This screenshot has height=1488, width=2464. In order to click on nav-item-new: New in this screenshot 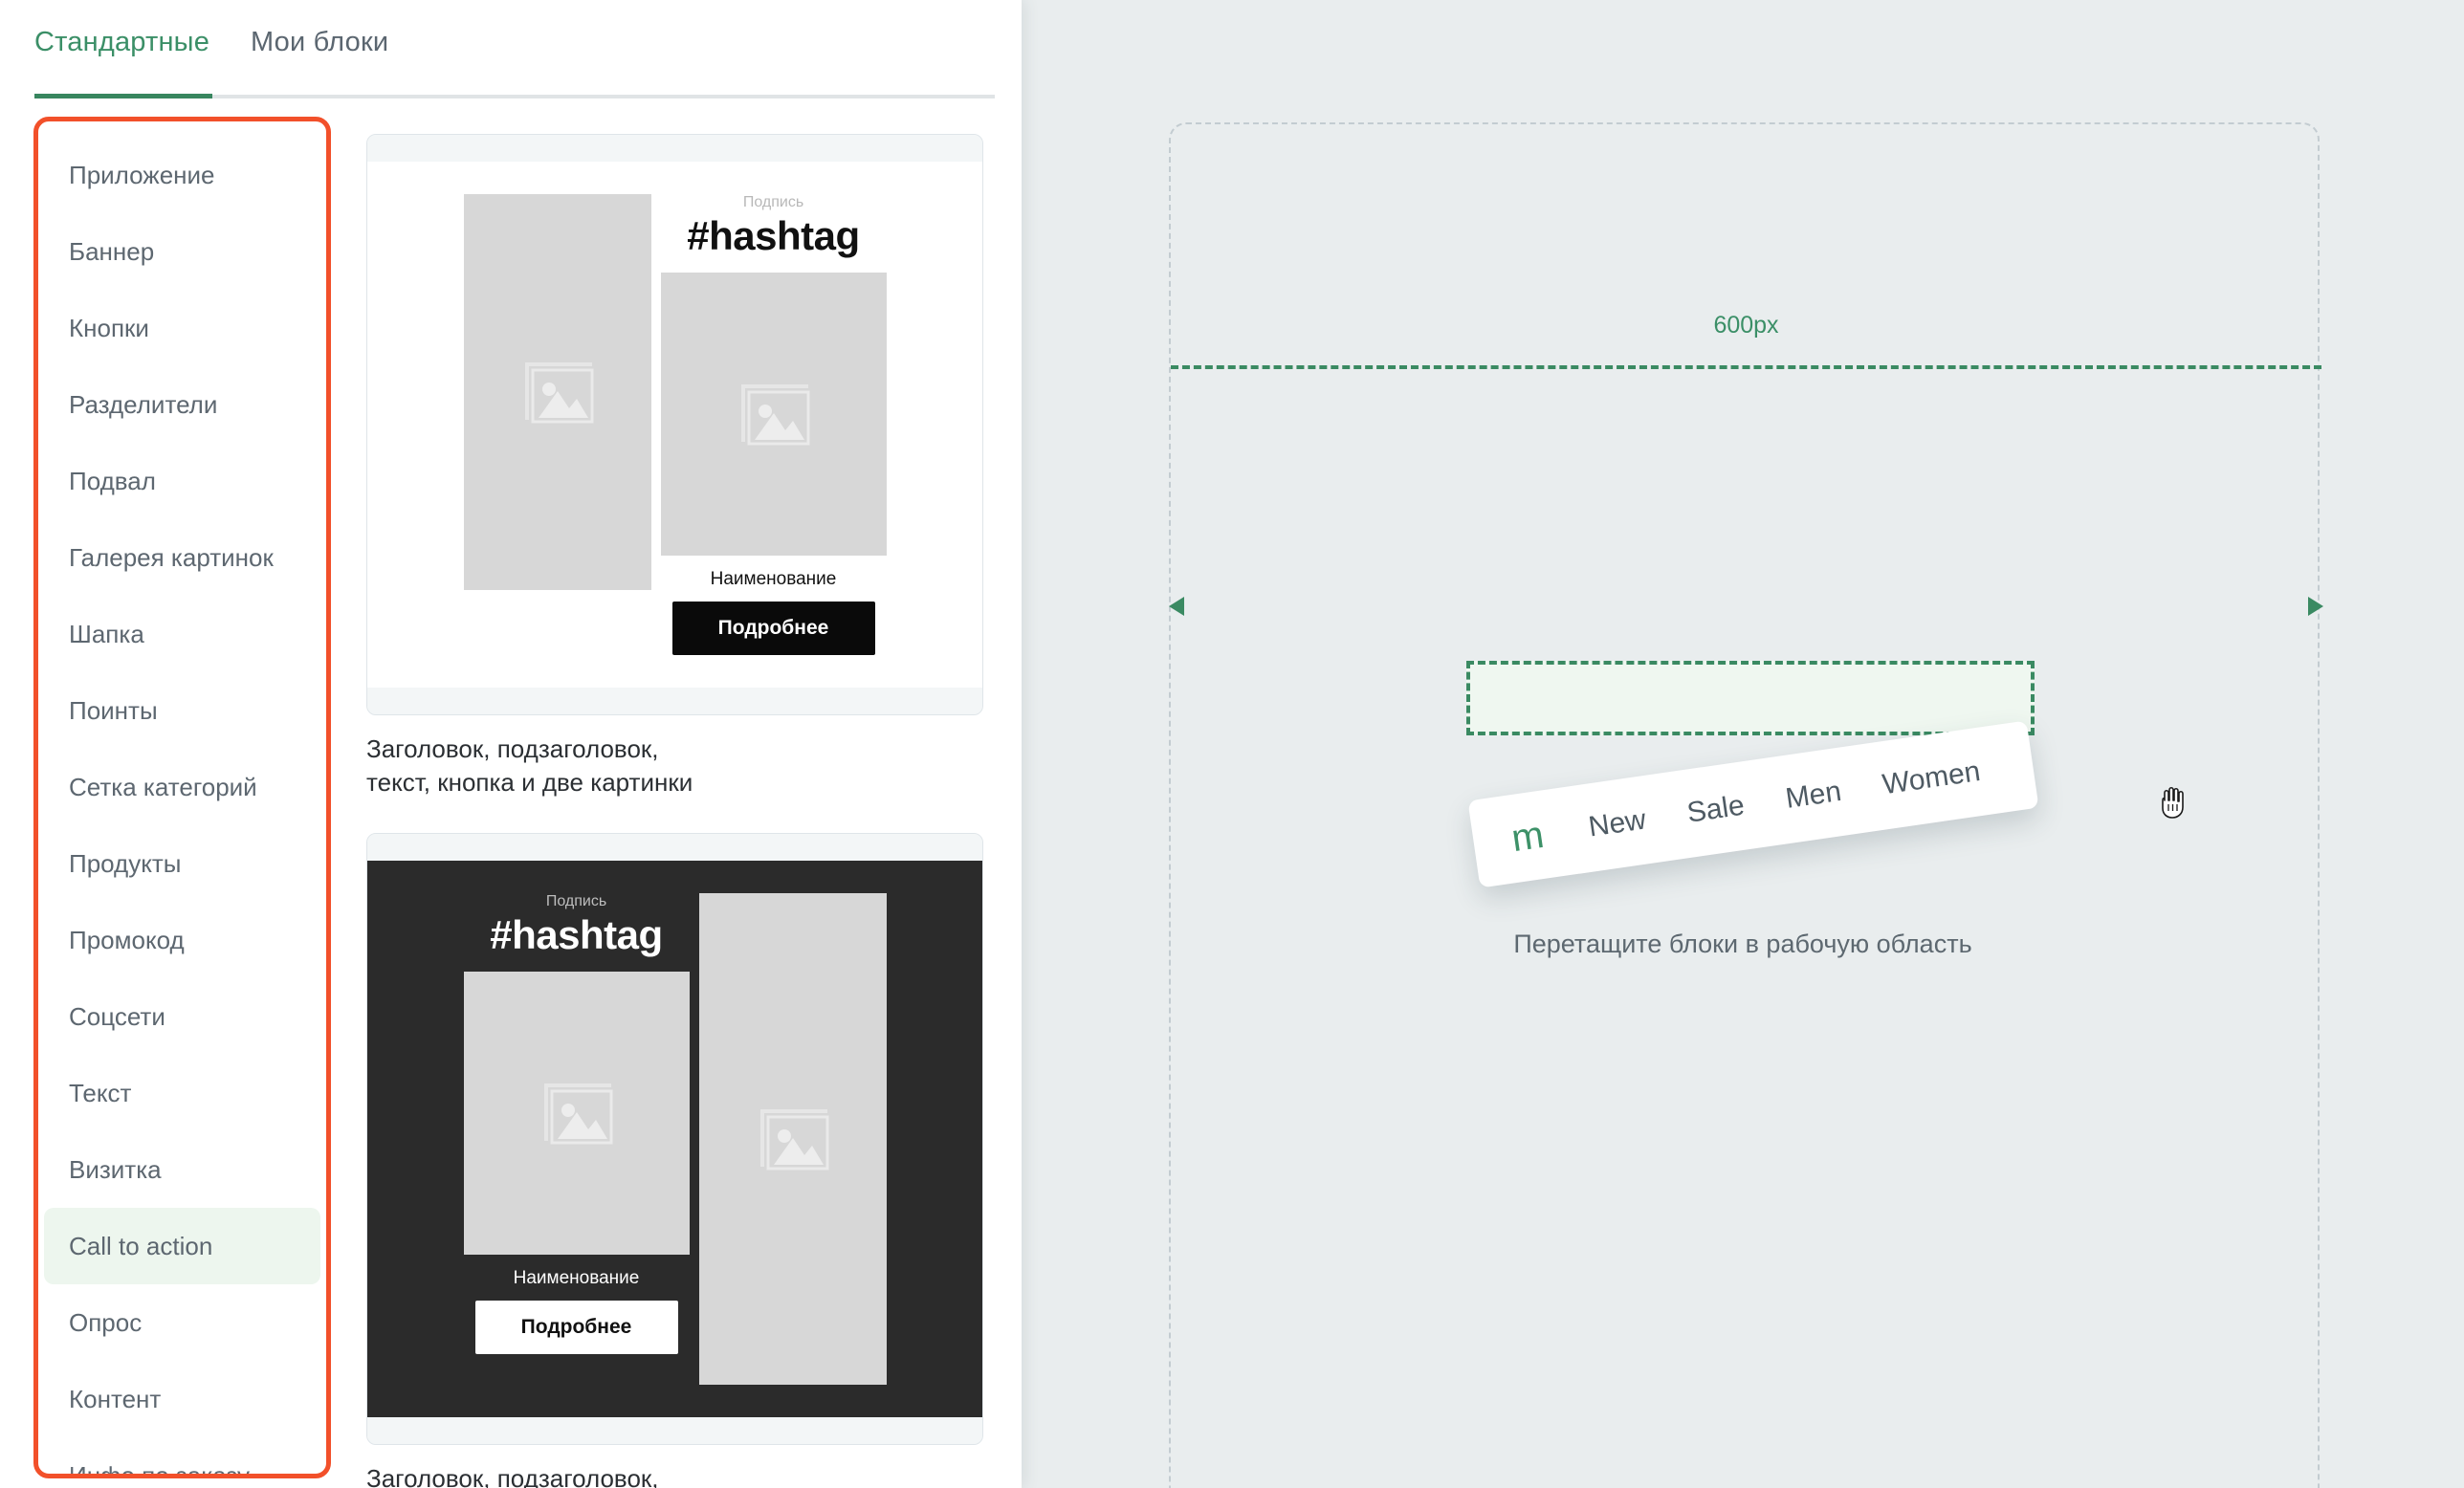, I will do `click(1617, 823)`.